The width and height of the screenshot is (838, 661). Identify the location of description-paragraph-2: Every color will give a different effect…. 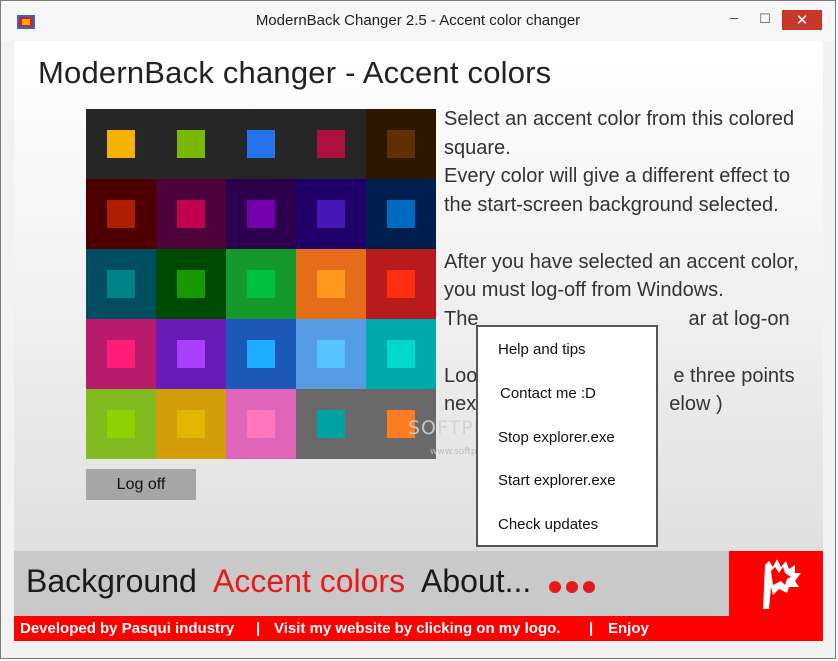
(617, 190).